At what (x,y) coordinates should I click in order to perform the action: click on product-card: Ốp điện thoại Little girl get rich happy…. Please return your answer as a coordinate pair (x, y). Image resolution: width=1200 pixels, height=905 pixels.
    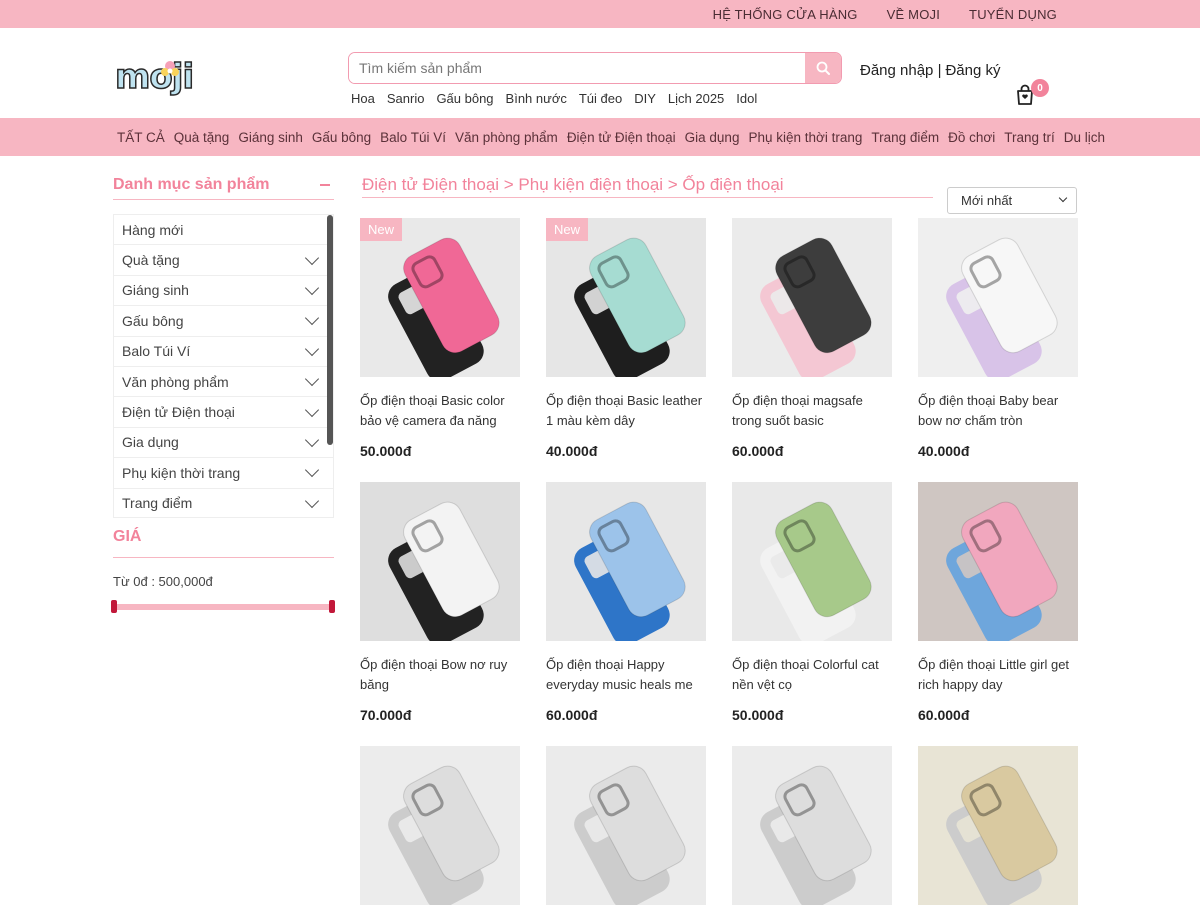
    Looking at the image, I should click on (998, 614).